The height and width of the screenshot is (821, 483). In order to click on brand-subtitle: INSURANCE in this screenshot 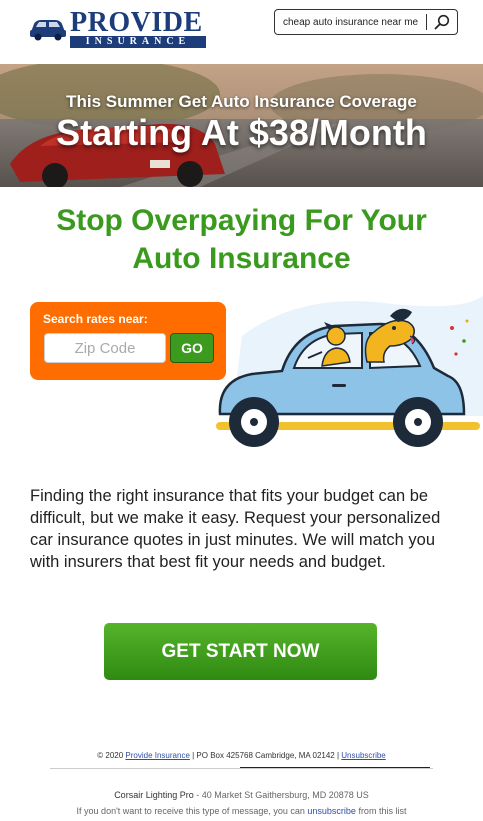, I will do `click(138, 42)`.